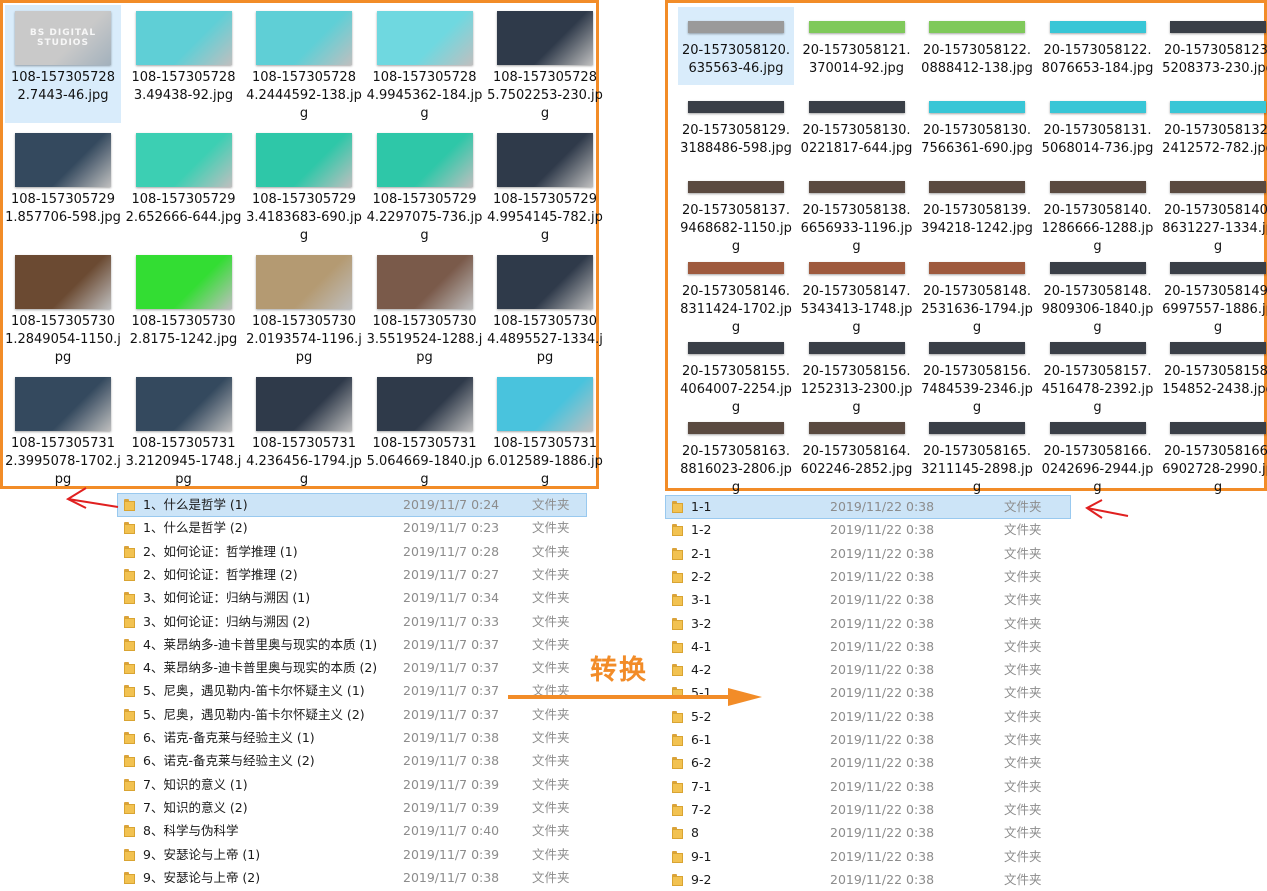  Describe the element at coordinates (868, 577) in the screenshot. I see `right-folder-row: 2-2 2019/11/22 0:38 文件夹` at that location.